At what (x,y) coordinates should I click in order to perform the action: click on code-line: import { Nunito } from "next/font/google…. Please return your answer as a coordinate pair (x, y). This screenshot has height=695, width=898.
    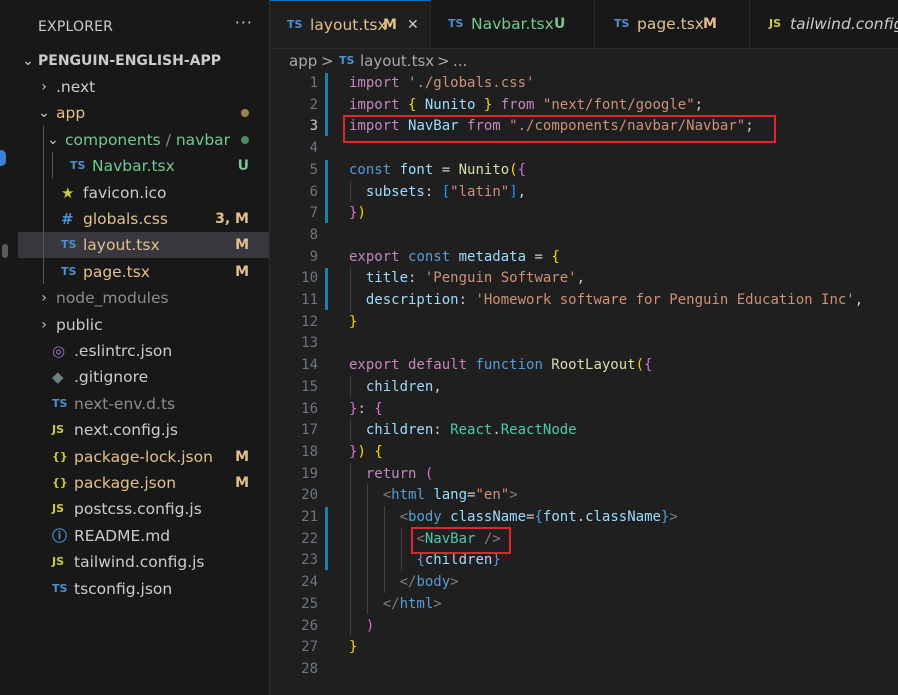
    Looking at the image, I should click on (526, 104).